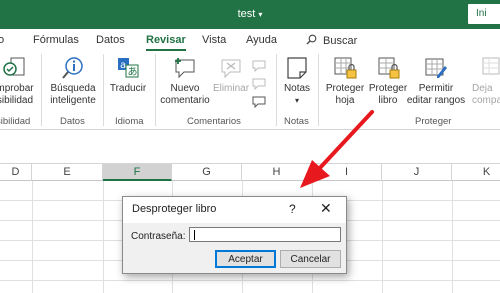 Image resolution: width=500 pixels, height=293 pixels. What do you see at coordinates (345, 68) in the screenshot?
I see `protect-sheet-icon` at bounding box center [345, 68].